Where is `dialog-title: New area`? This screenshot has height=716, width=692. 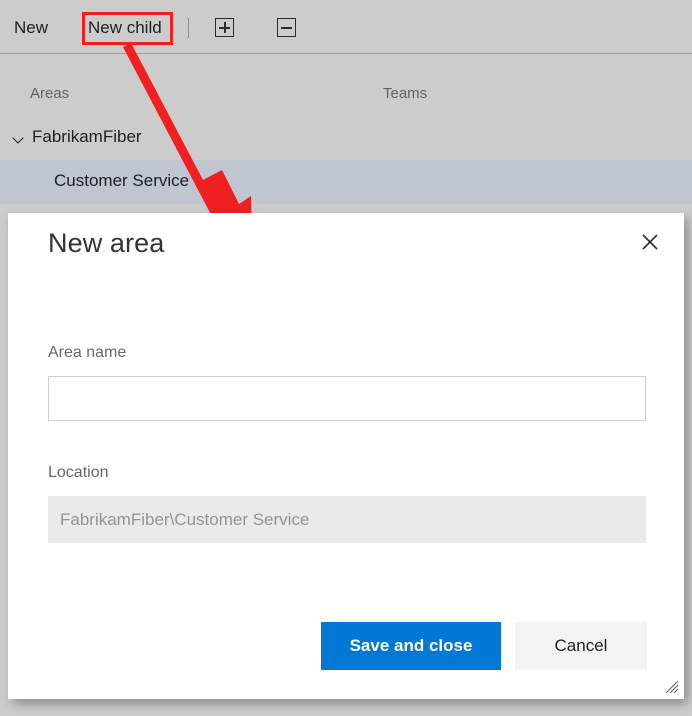
dialog-title: New area is located at coordinates (106, 243).